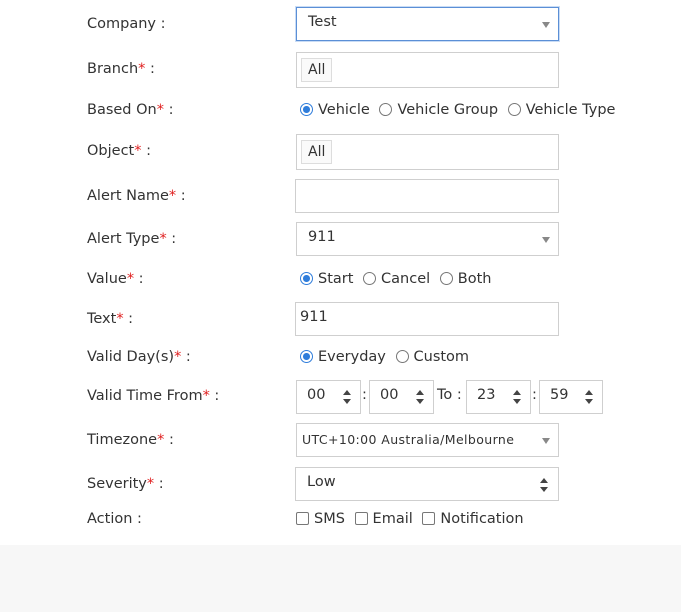 The image size is (681, 612). What do you see at coordinates (114, 519) in the screenshot?
I see `action-label: Action :` at bounding box center [114, 519].